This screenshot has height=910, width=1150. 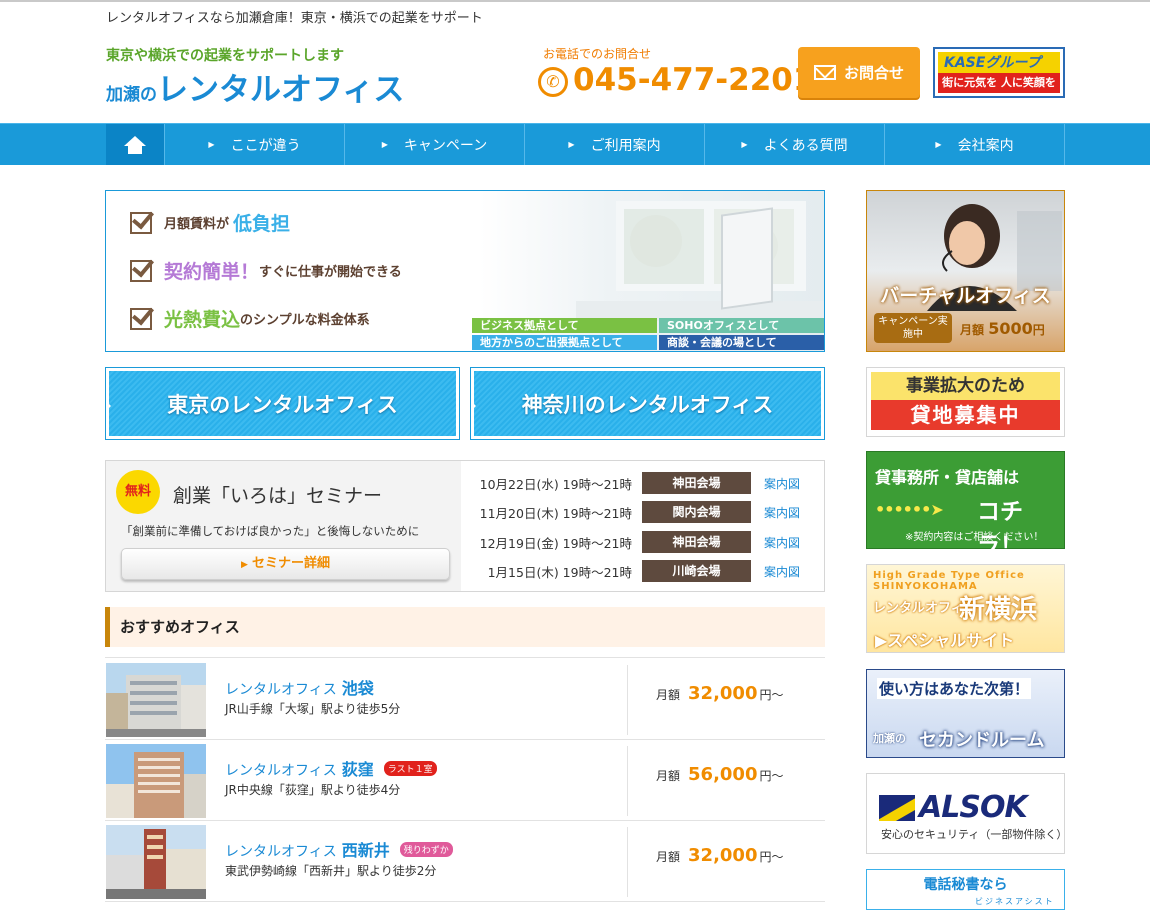 I want to click on phone-secretary-title: 電話秘書なら, so click(x=965, y=885).